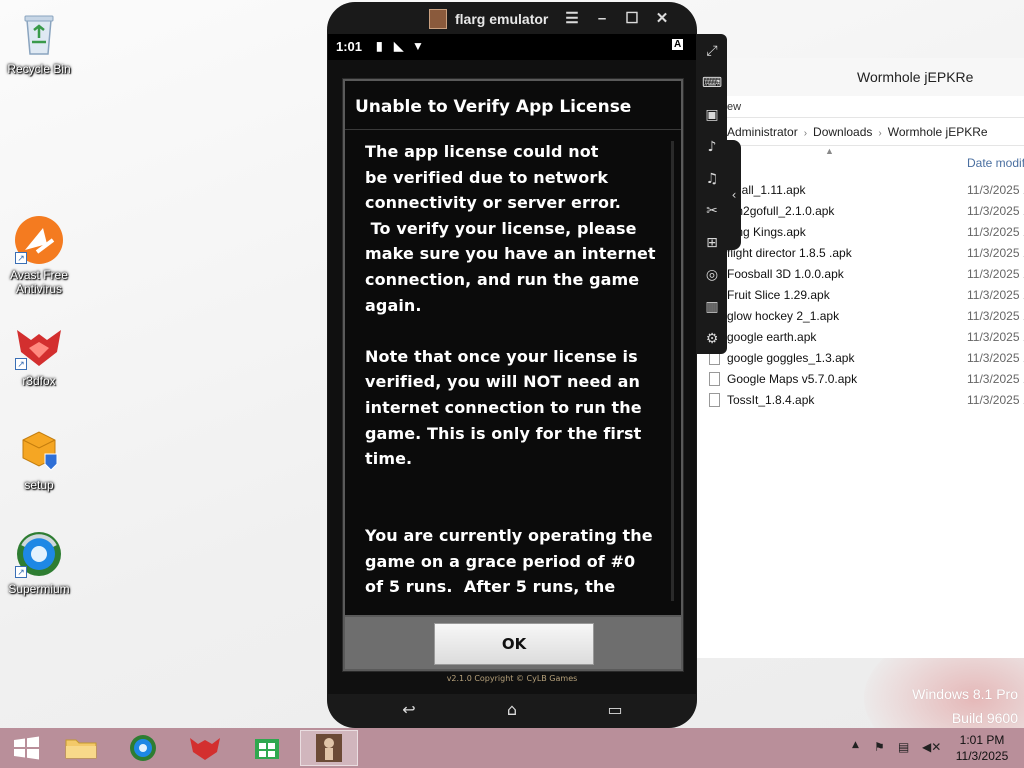 This screenshot has width=1024, height=768. I want to click on file-row: google earth.apk 11/3/2025 1, so click(860, 337).